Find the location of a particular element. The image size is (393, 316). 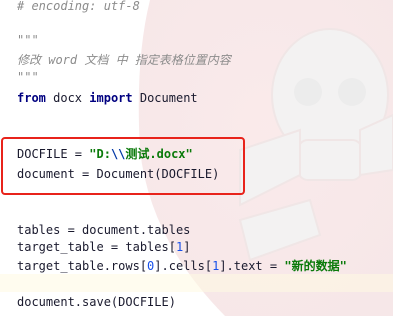

imported-name: Document is located at coordinates (165, 98).